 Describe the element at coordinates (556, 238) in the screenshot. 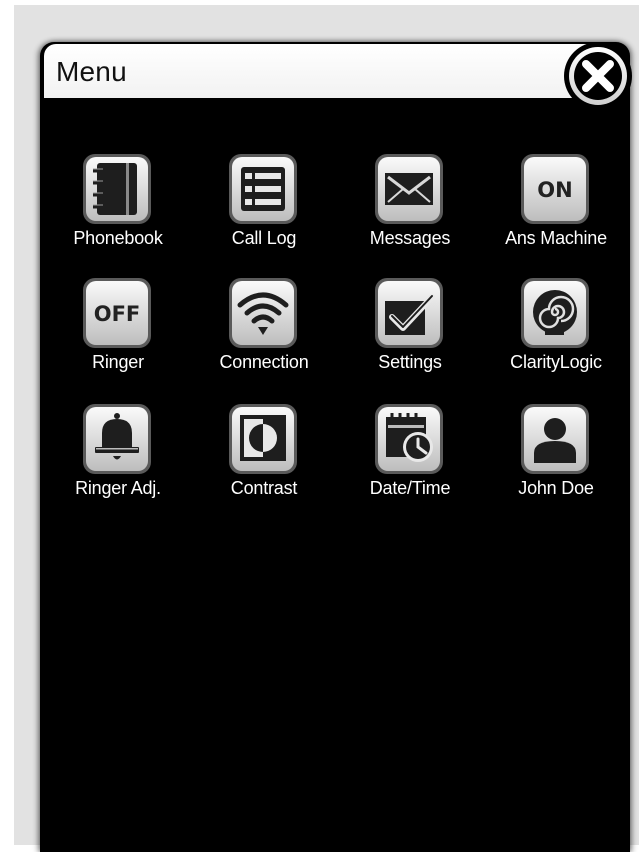

I see `menu-item-label: Ans Machine` at that location.